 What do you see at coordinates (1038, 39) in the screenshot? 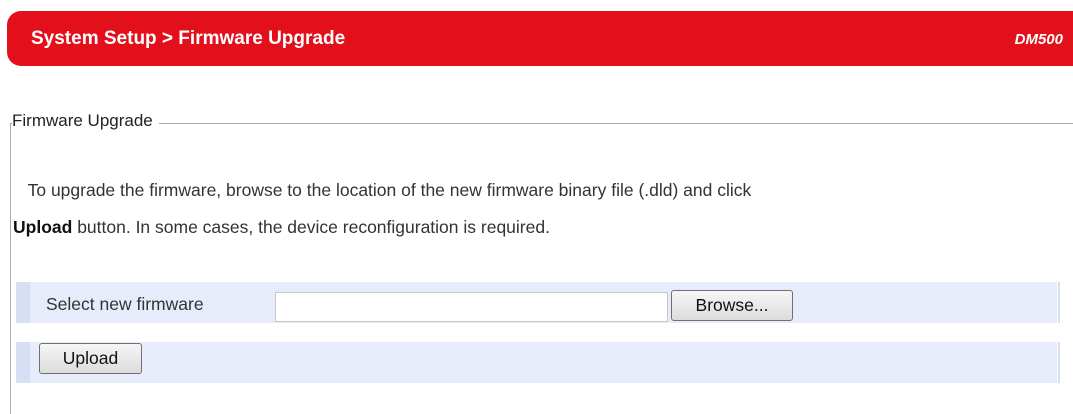
I see `device-model: DM500` at bounding box center [1038, 39].